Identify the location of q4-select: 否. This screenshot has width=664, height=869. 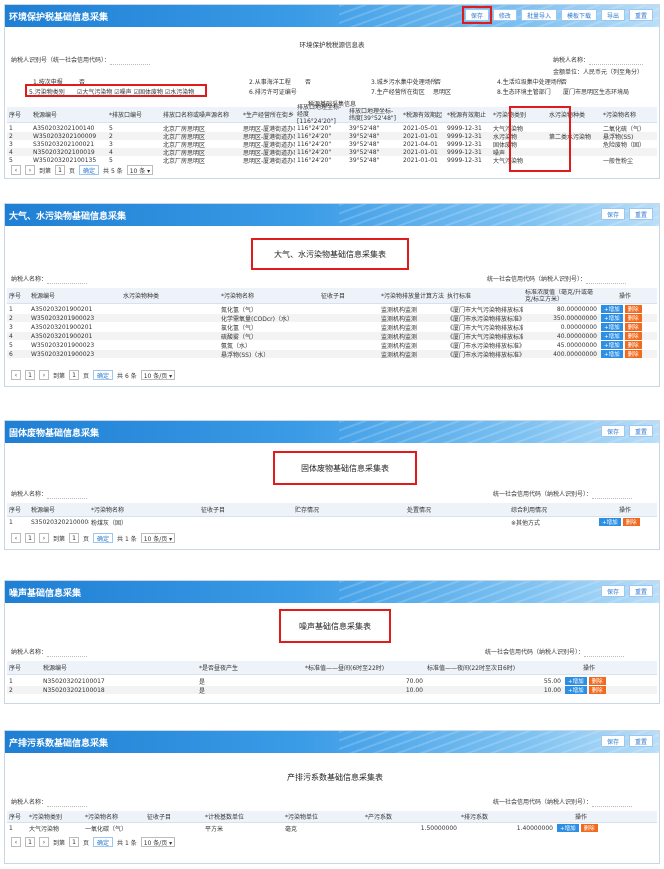
(564, 81).